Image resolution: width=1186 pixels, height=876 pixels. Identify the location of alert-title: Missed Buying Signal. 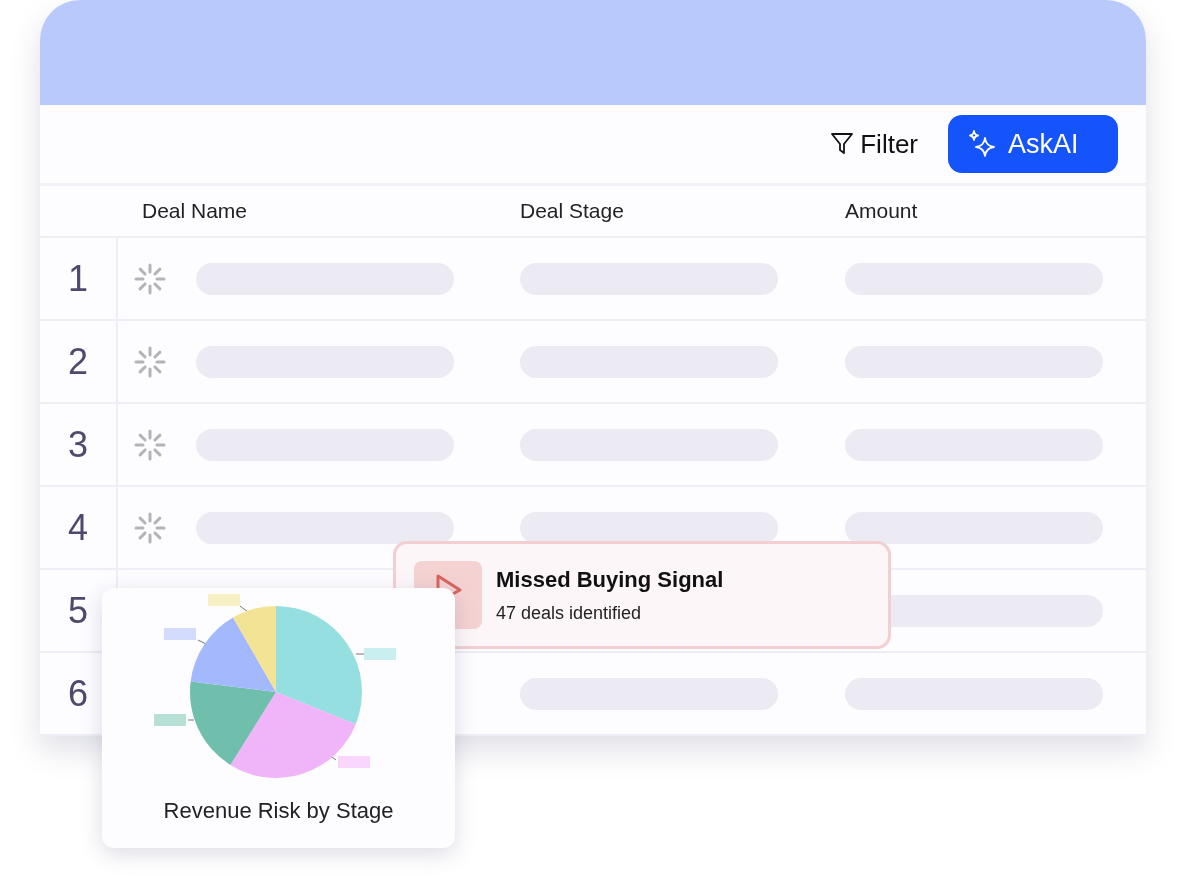
(610, 579).